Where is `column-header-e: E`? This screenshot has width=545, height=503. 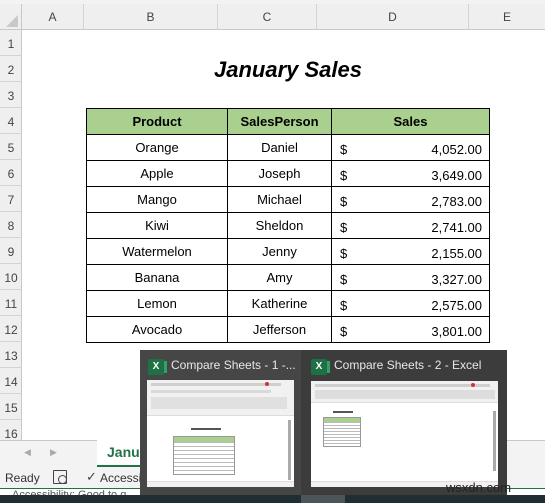
column-header-e: E is located at coordinates (507, 17).